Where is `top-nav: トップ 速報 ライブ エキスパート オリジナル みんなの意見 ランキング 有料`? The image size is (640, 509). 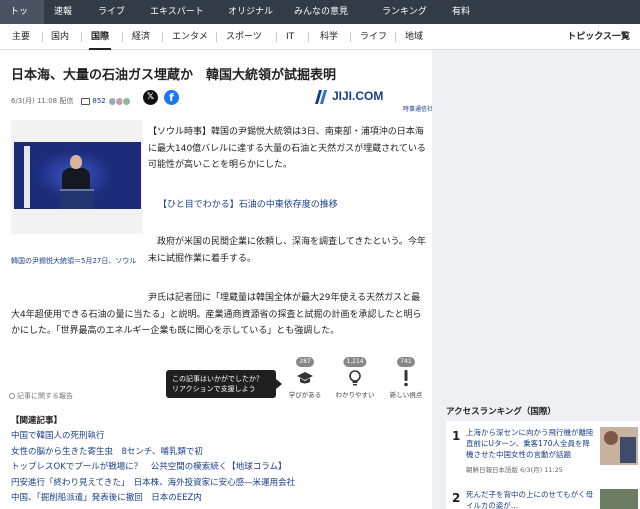
top-nav: トップ 速報 ライブ エキスパート オリジナル みんなの意見 ランキング 有料 is located at coordinates (320, 20).